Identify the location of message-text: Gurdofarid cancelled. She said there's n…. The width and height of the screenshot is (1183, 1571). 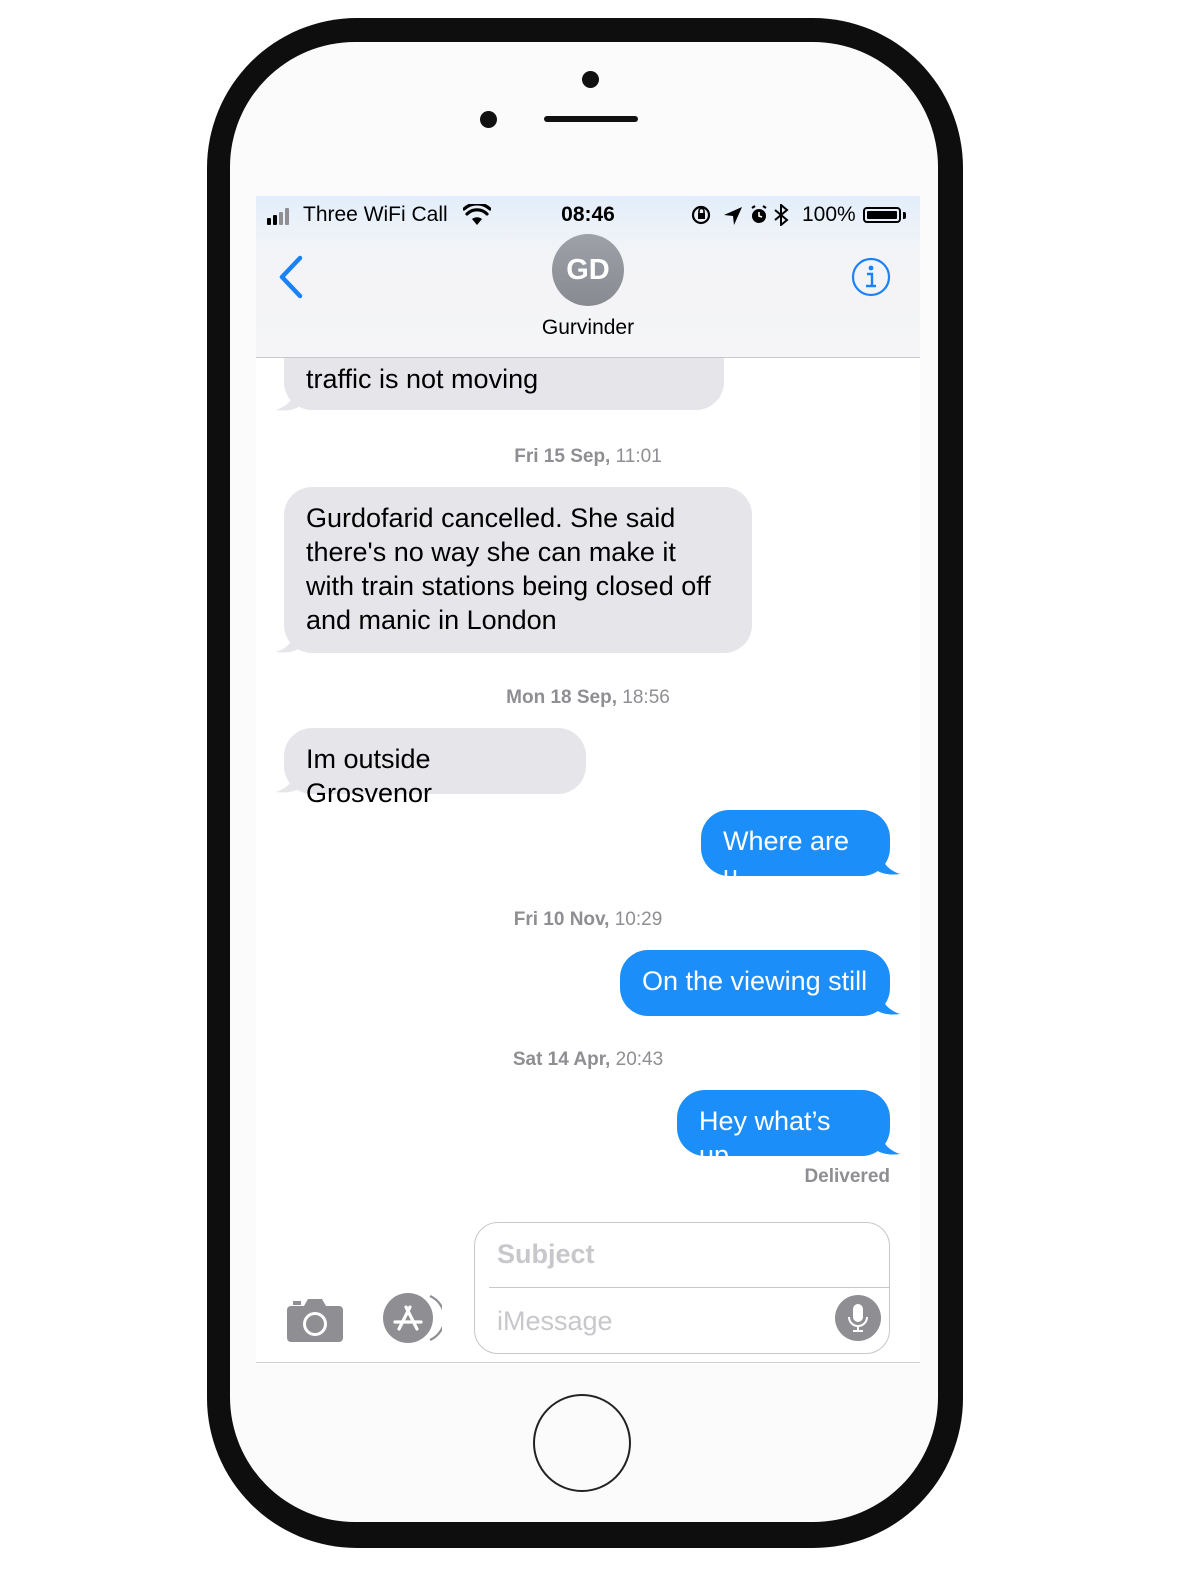
(508, 569).